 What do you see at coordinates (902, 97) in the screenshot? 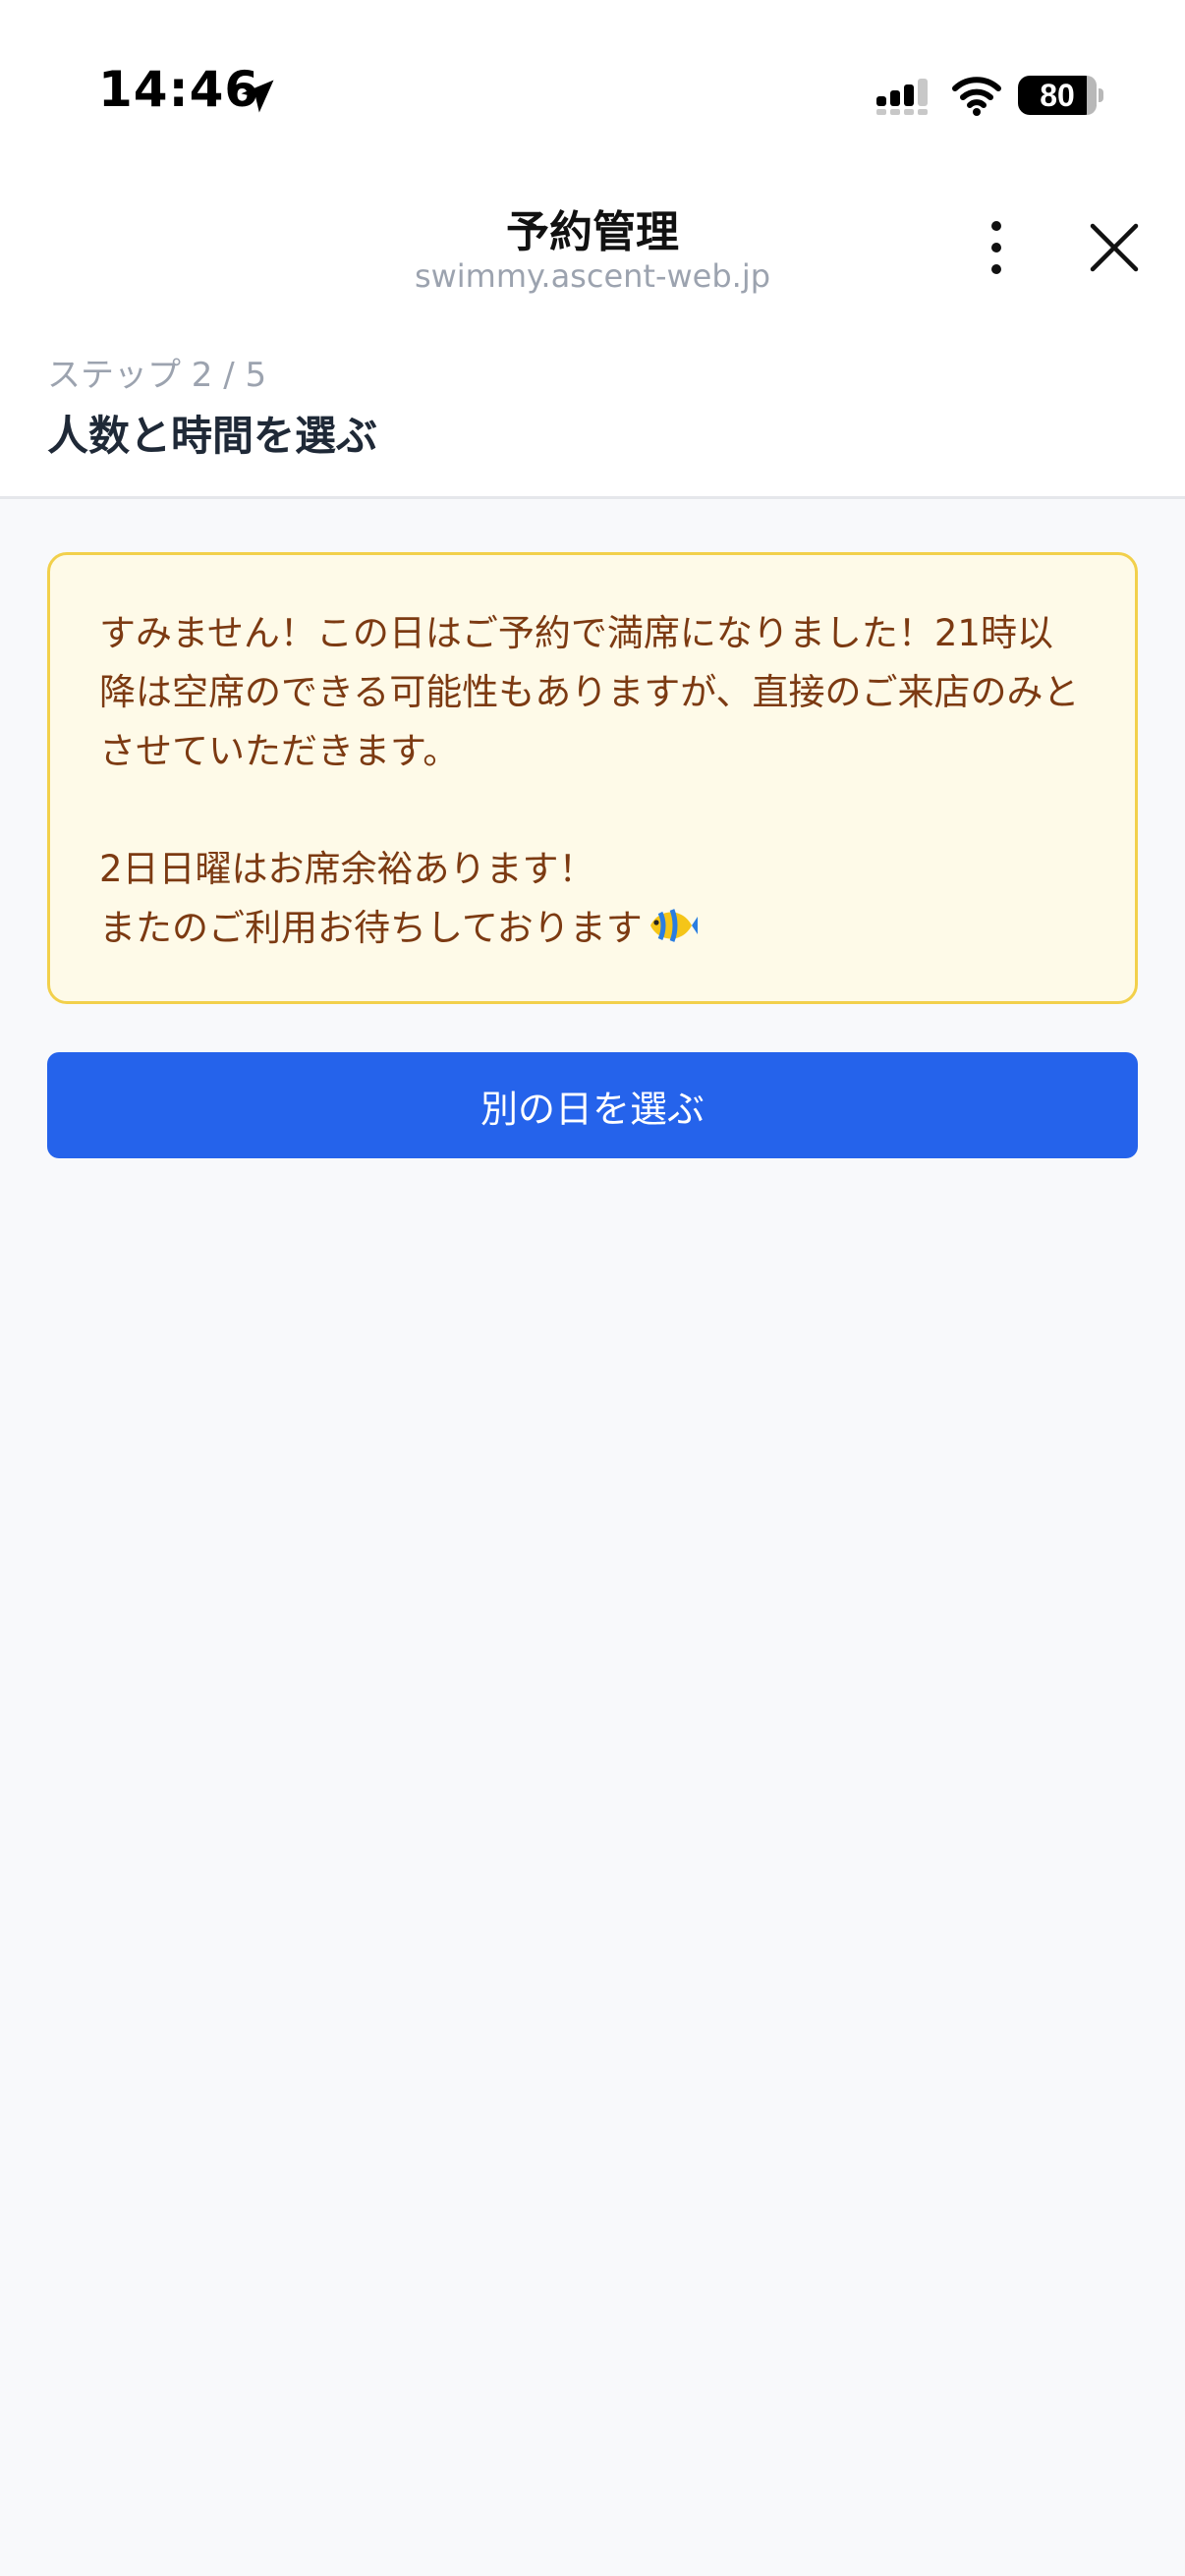
I see `cellular-signal-icon` at bounding box center [902, 97].